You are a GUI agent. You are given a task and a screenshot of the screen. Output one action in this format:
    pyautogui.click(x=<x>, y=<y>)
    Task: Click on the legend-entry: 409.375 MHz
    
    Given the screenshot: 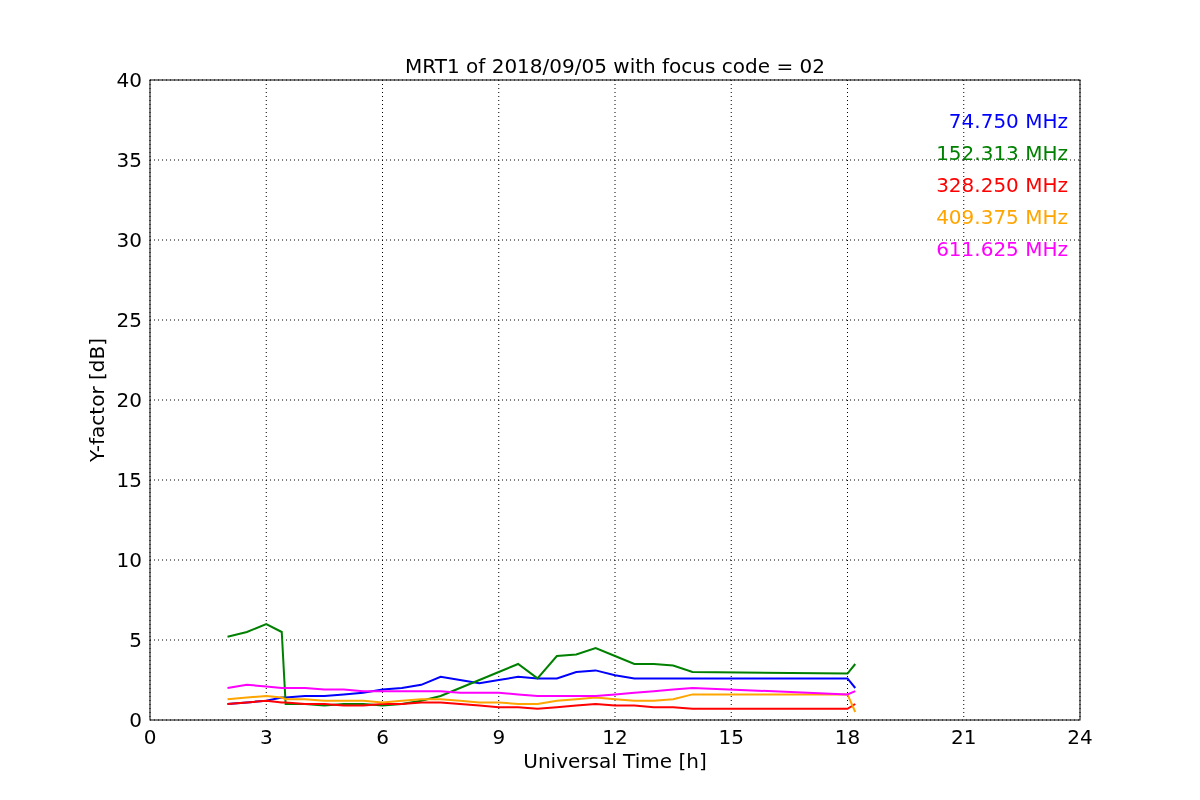 What is the action you would take?
    pyautogui.click(x=1002, y=217)
    